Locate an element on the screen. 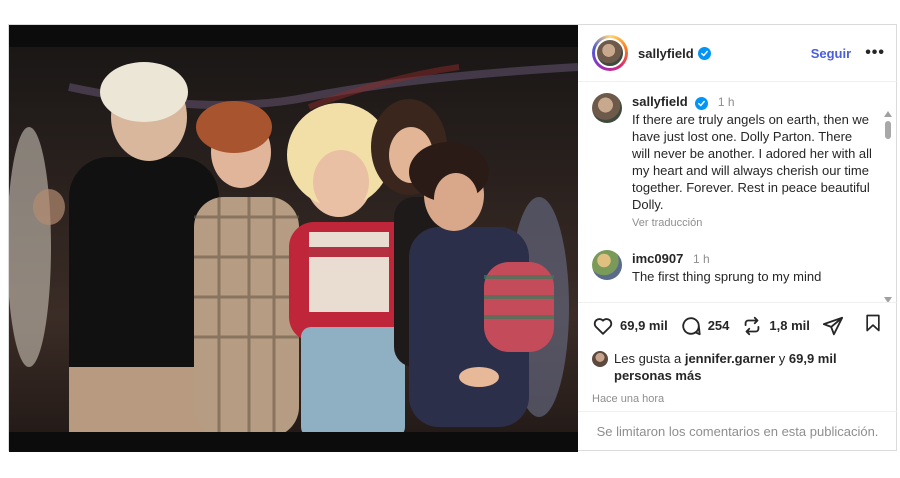 The width and height of the screenshot is (900, 478). post-header: sallyfield Seguir ••• is located at coordinates (737, 53).